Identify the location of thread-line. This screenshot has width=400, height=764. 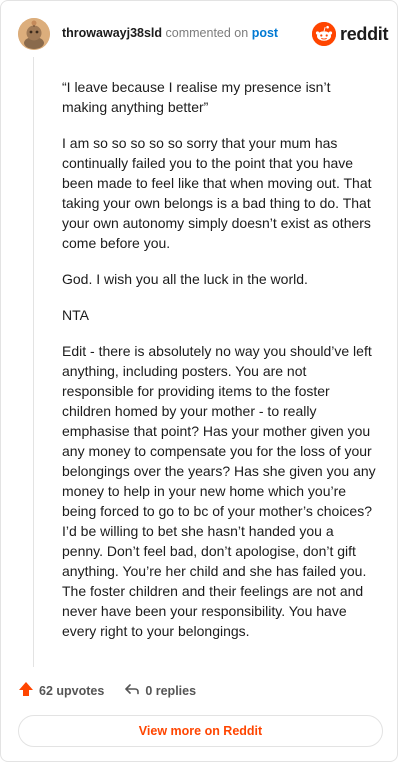
(33, 362).